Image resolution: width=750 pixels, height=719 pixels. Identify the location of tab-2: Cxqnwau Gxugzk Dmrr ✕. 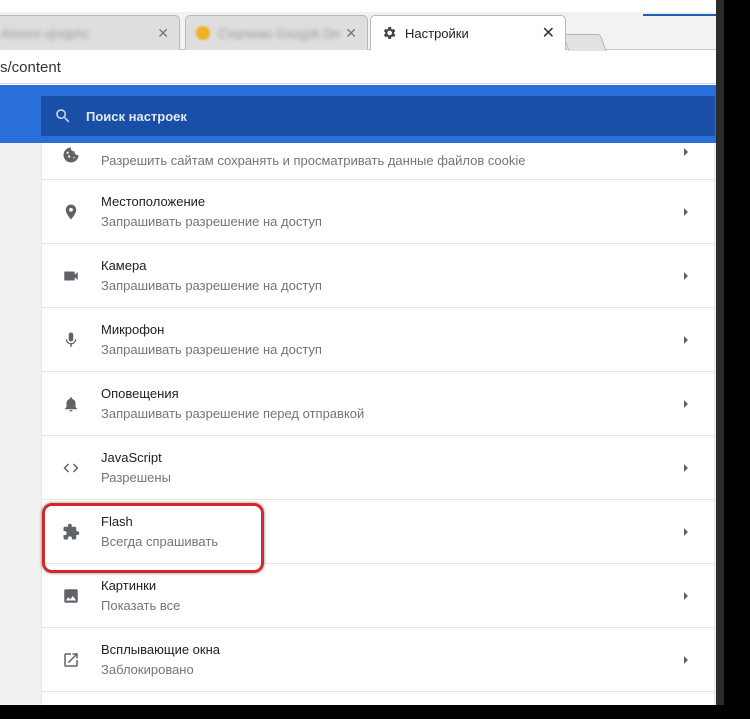
(276, 32).